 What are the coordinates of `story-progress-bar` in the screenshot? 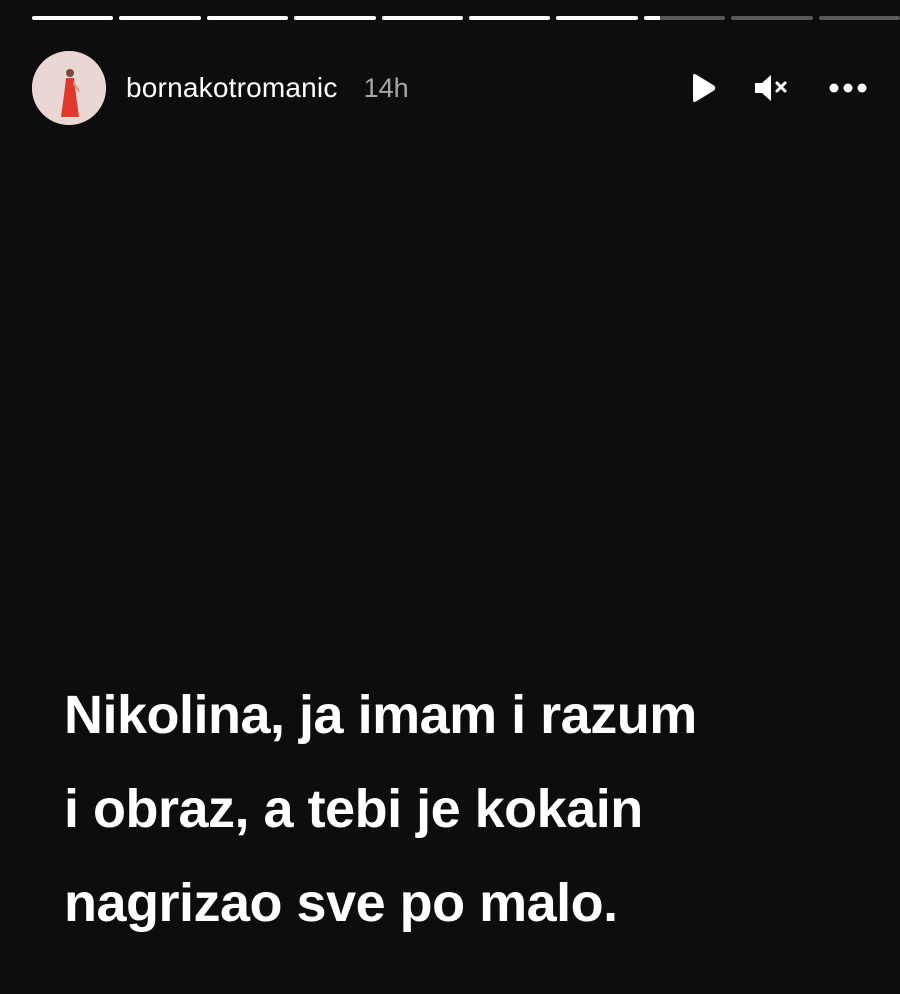 It's located at (466, 18).